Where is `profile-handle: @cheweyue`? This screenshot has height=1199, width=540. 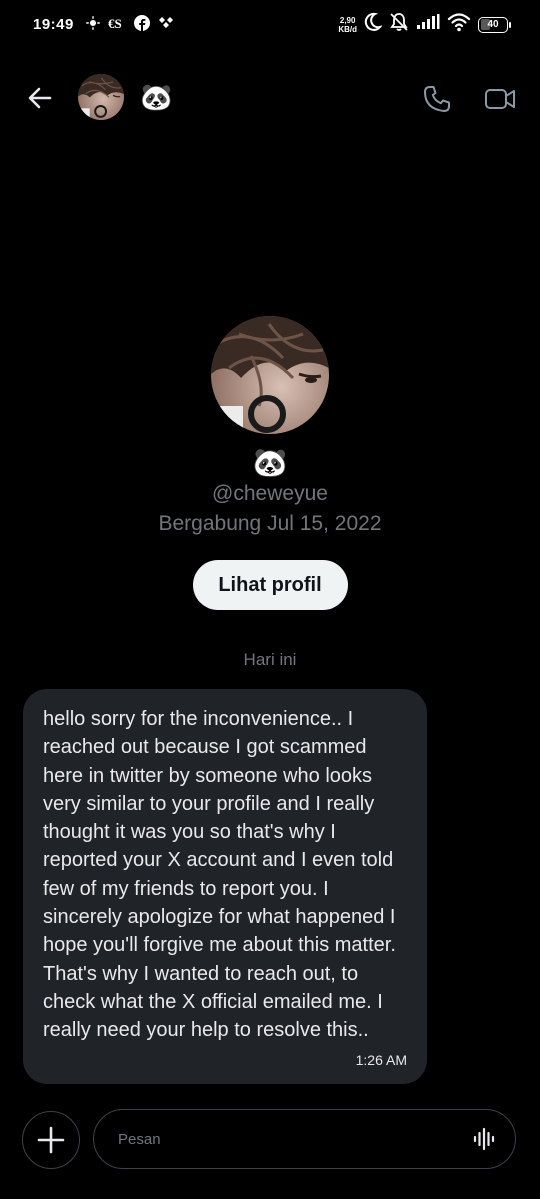 profile-handle: @cheweyue is located at coordinates (270, 493).